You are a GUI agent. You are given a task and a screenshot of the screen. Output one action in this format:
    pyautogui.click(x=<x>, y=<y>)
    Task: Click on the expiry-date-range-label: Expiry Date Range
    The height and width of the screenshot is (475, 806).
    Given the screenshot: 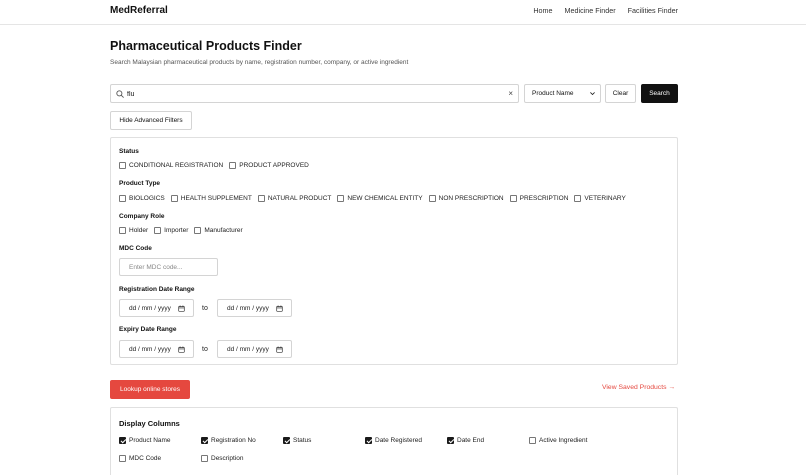 What is the action you would take?
    pyautogui.click(x=148, y=329)
    